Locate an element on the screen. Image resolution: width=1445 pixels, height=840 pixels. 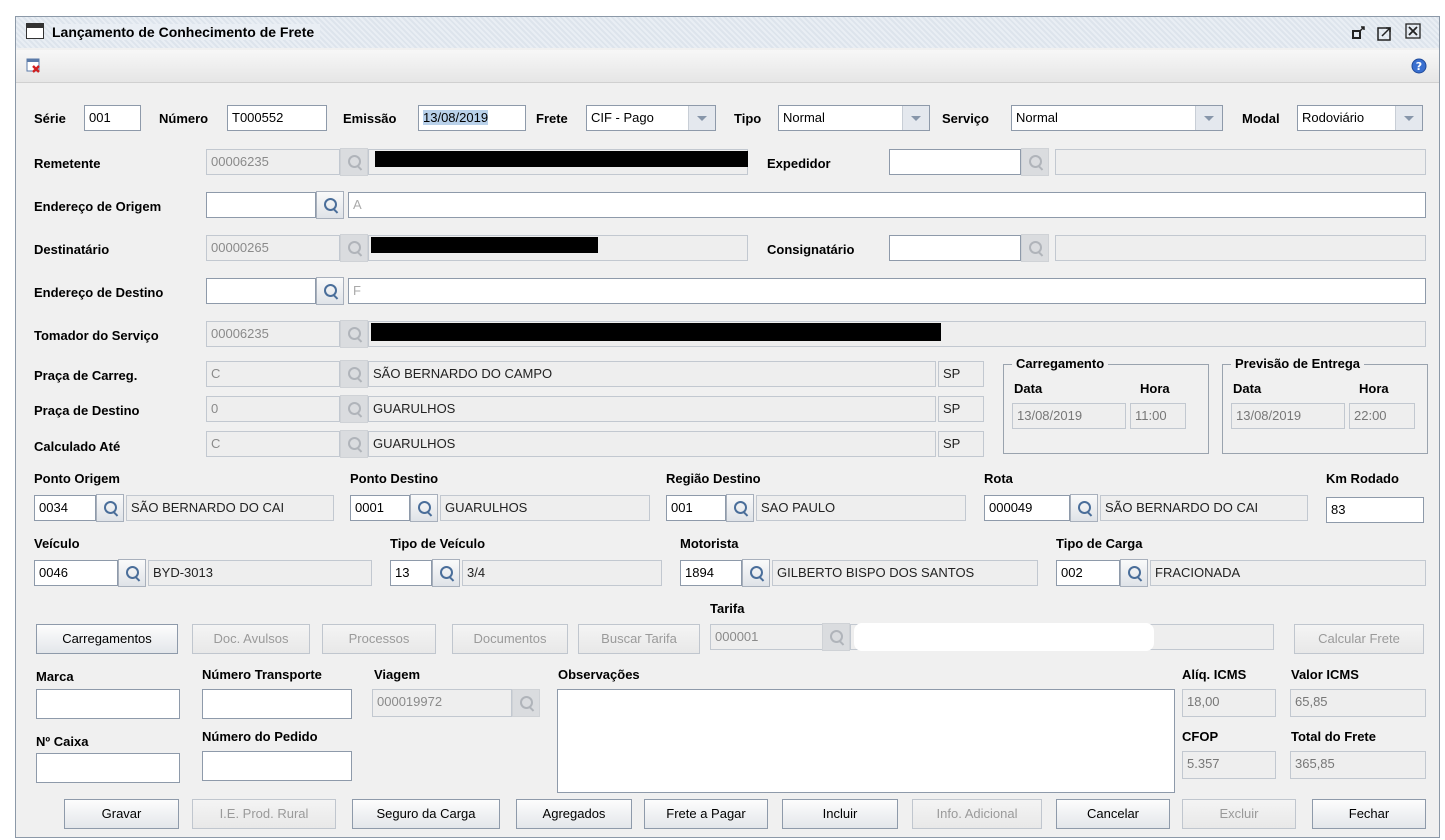
endereco-destino-code is located at coordinates (261, 291).